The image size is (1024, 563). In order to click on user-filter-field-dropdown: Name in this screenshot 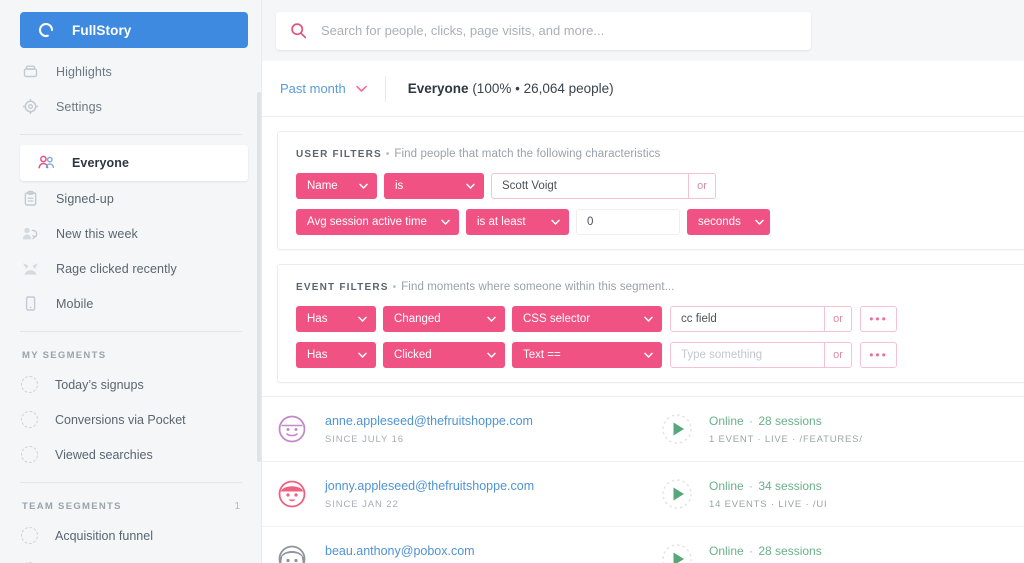, I will do `click(336, 186)`.